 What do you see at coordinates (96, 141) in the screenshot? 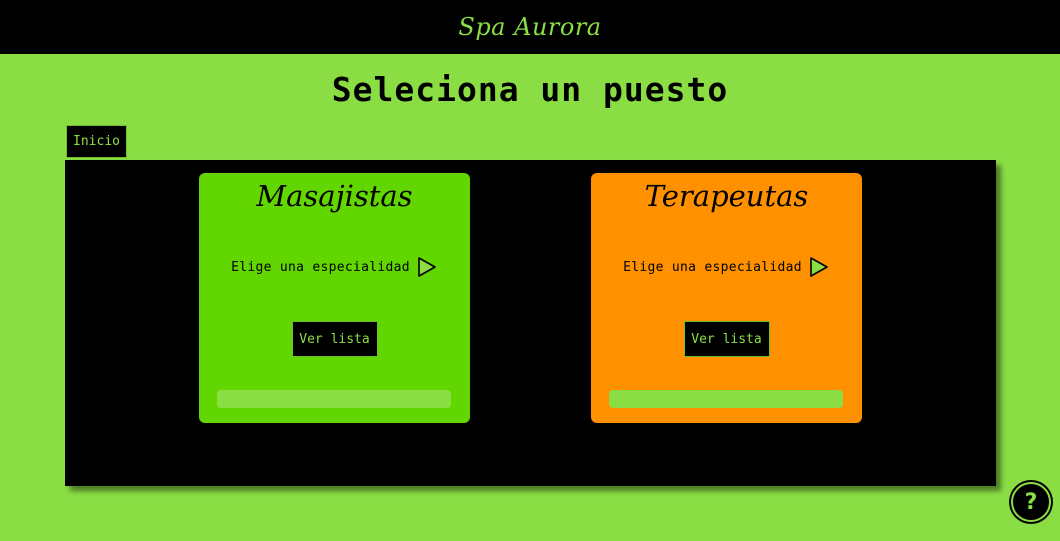
I see `home-tab: Inicio` at bounding box center [96, 141].